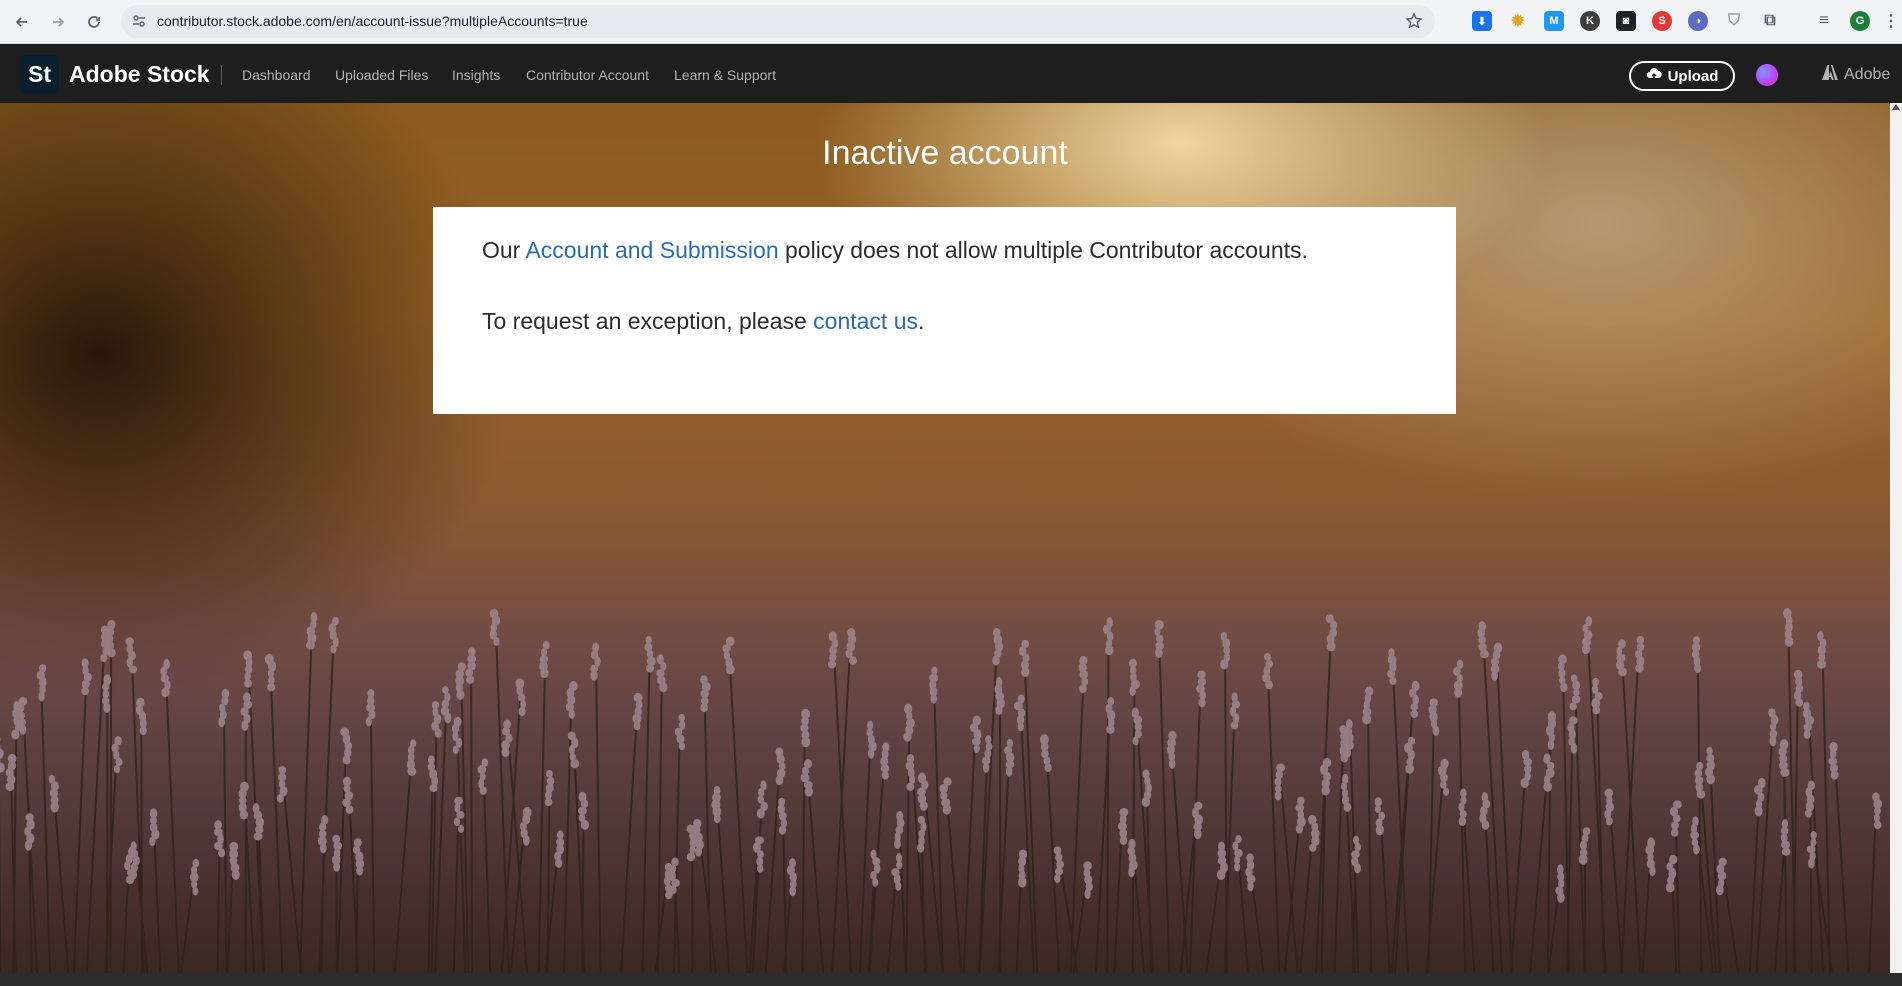  Describe the element at coordinates (504, 250) in the screenshot. I see `policy-text-prefix: Our` at that location.